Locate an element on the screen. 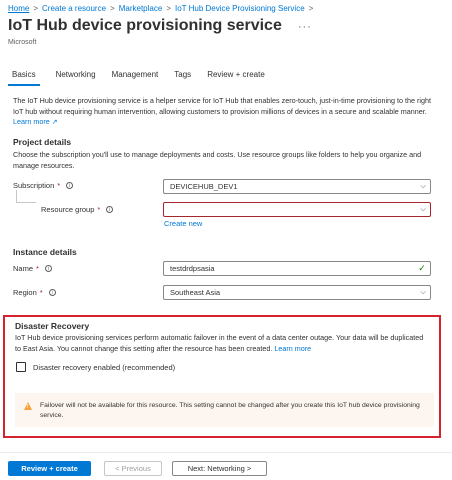 The image size is (452, 480). tab-networking: Networking is located at coordinates (76, 77).